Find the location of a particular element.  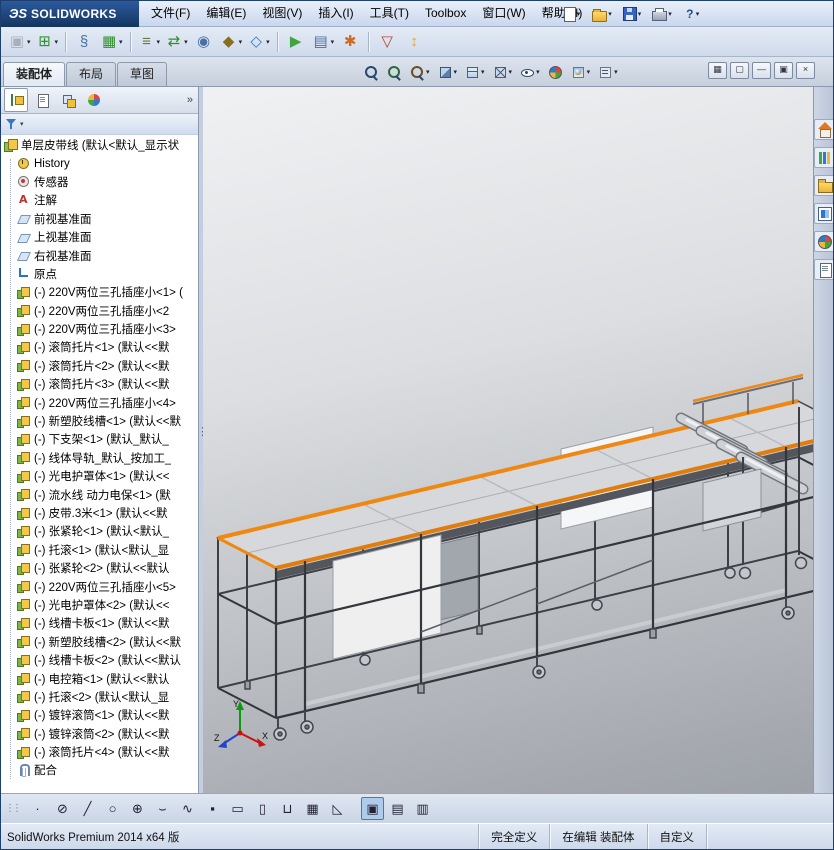

tree-root-item: 单层皮带线 (默认<默认_显示状 is located at coordinates (99, 145).